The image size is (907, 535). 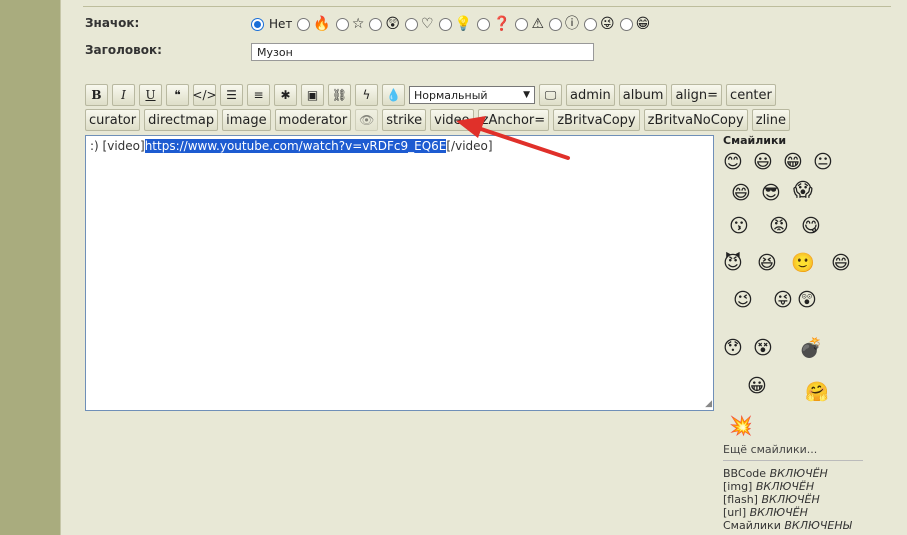 I want to click on smiley-icon: 🤗, so click(x=817, y=392).